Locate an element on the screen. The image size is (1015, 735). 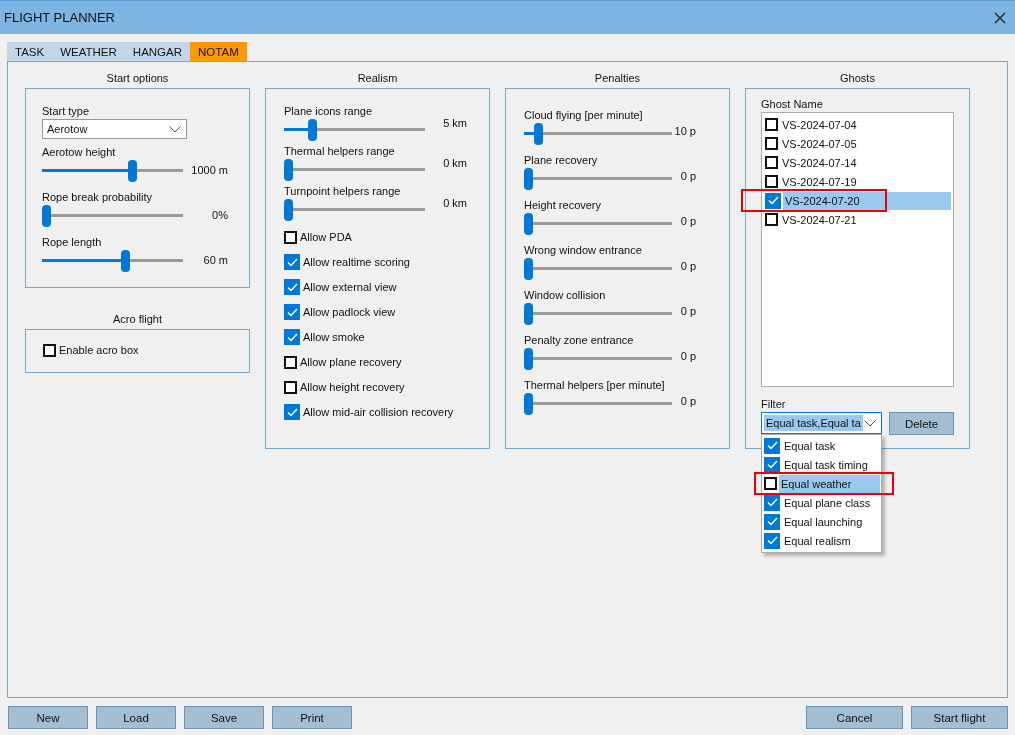
filter-dropdown: Equal task,Equal ta is located at coordinates (821, 423).